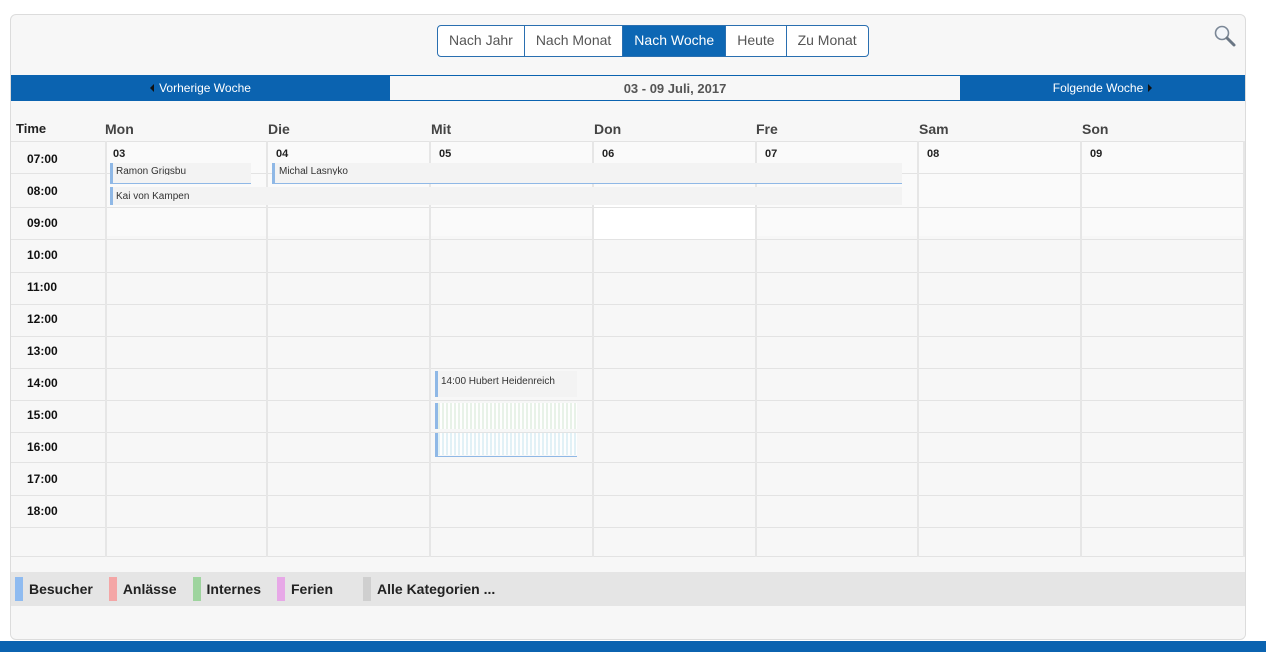 This screenshot has width=1266, height=652. What do you see at coordinates (313, 170) in the screenshot?
I see `event-text: Michal Lasnyko` at bounding box center [313, 170].